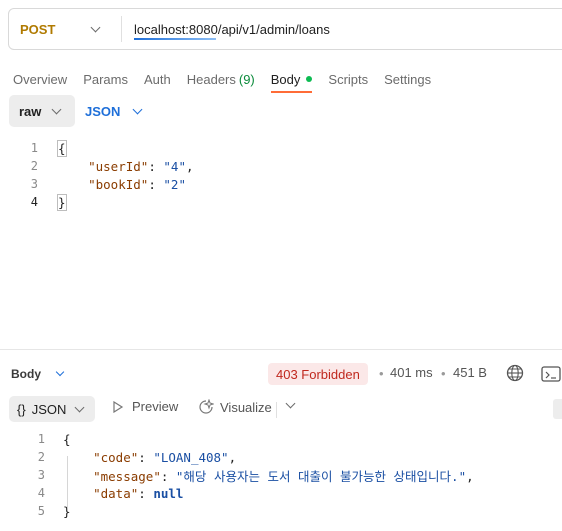 This screenshot has width=562, height=531. I want to click on tab-label: Auth, so click(157, 79).